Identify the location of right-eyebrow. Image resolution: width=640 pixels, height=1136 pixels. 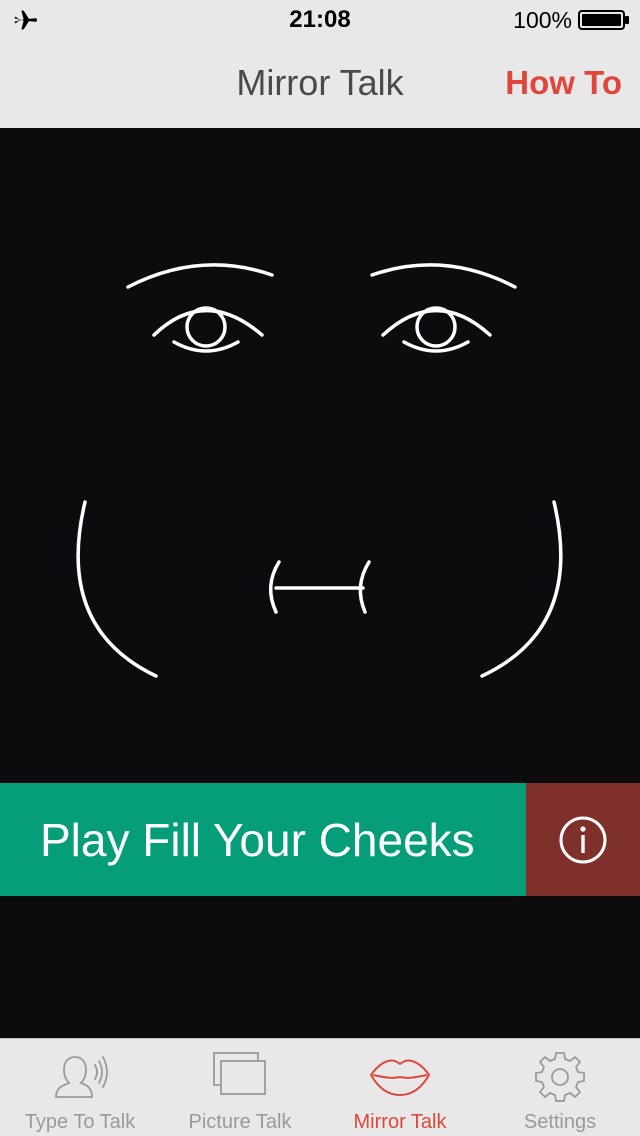
(443, 276).